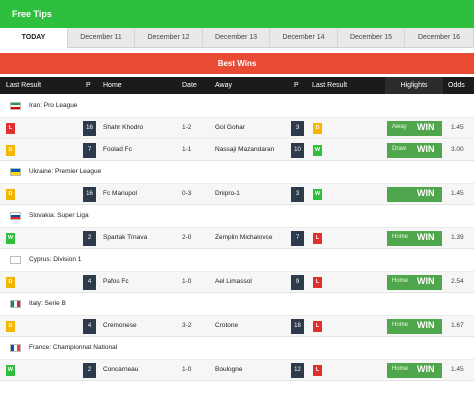 The height and width of the screenshot is (410, 474). I want to click on ukraine-flag-icon, so click(15, 172).